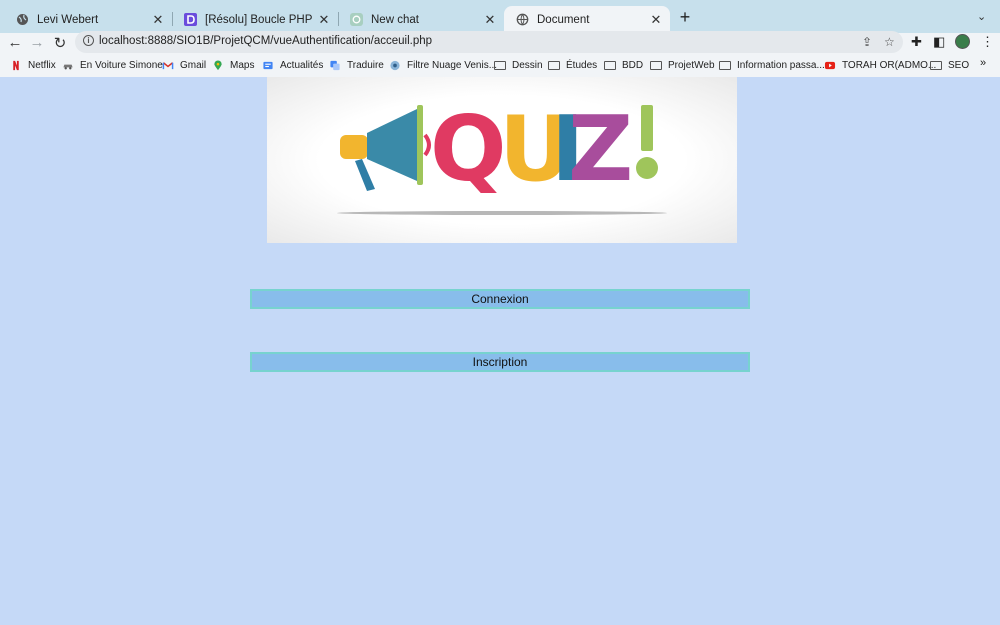 The width and height of the screenshot is (1000, 625). I want to click on bookmark-etudes: Études, so click(572, 65).